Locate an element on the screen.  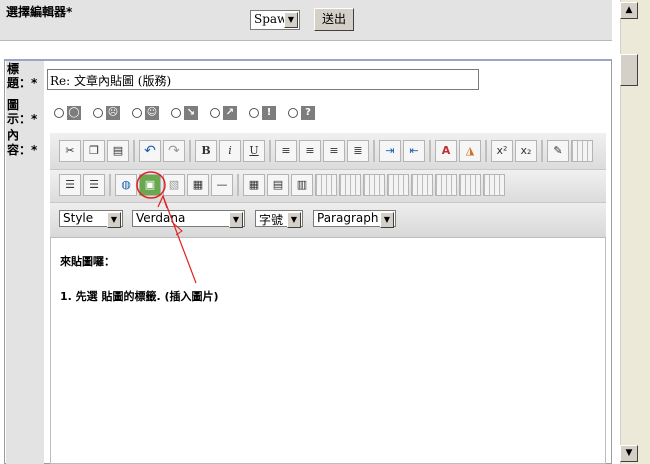
annotation-overlay is located at coordinates (166, 227).